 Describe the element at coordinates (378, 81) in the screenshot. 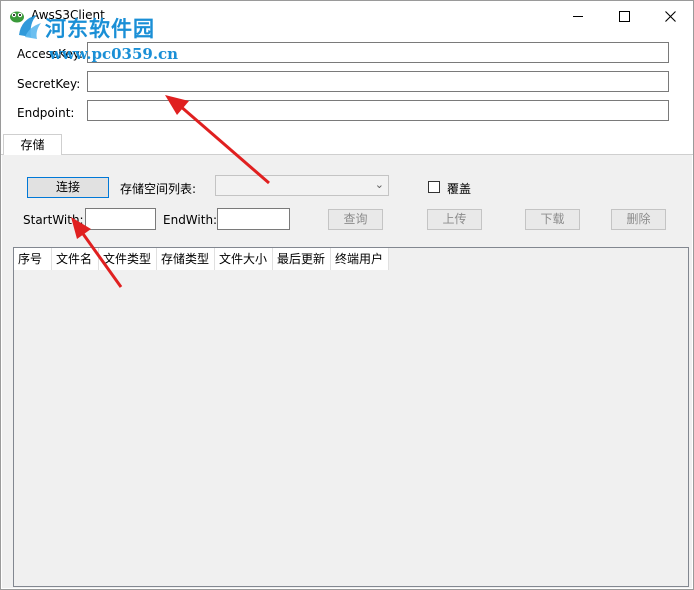

I see `secret-key-input` at that location.